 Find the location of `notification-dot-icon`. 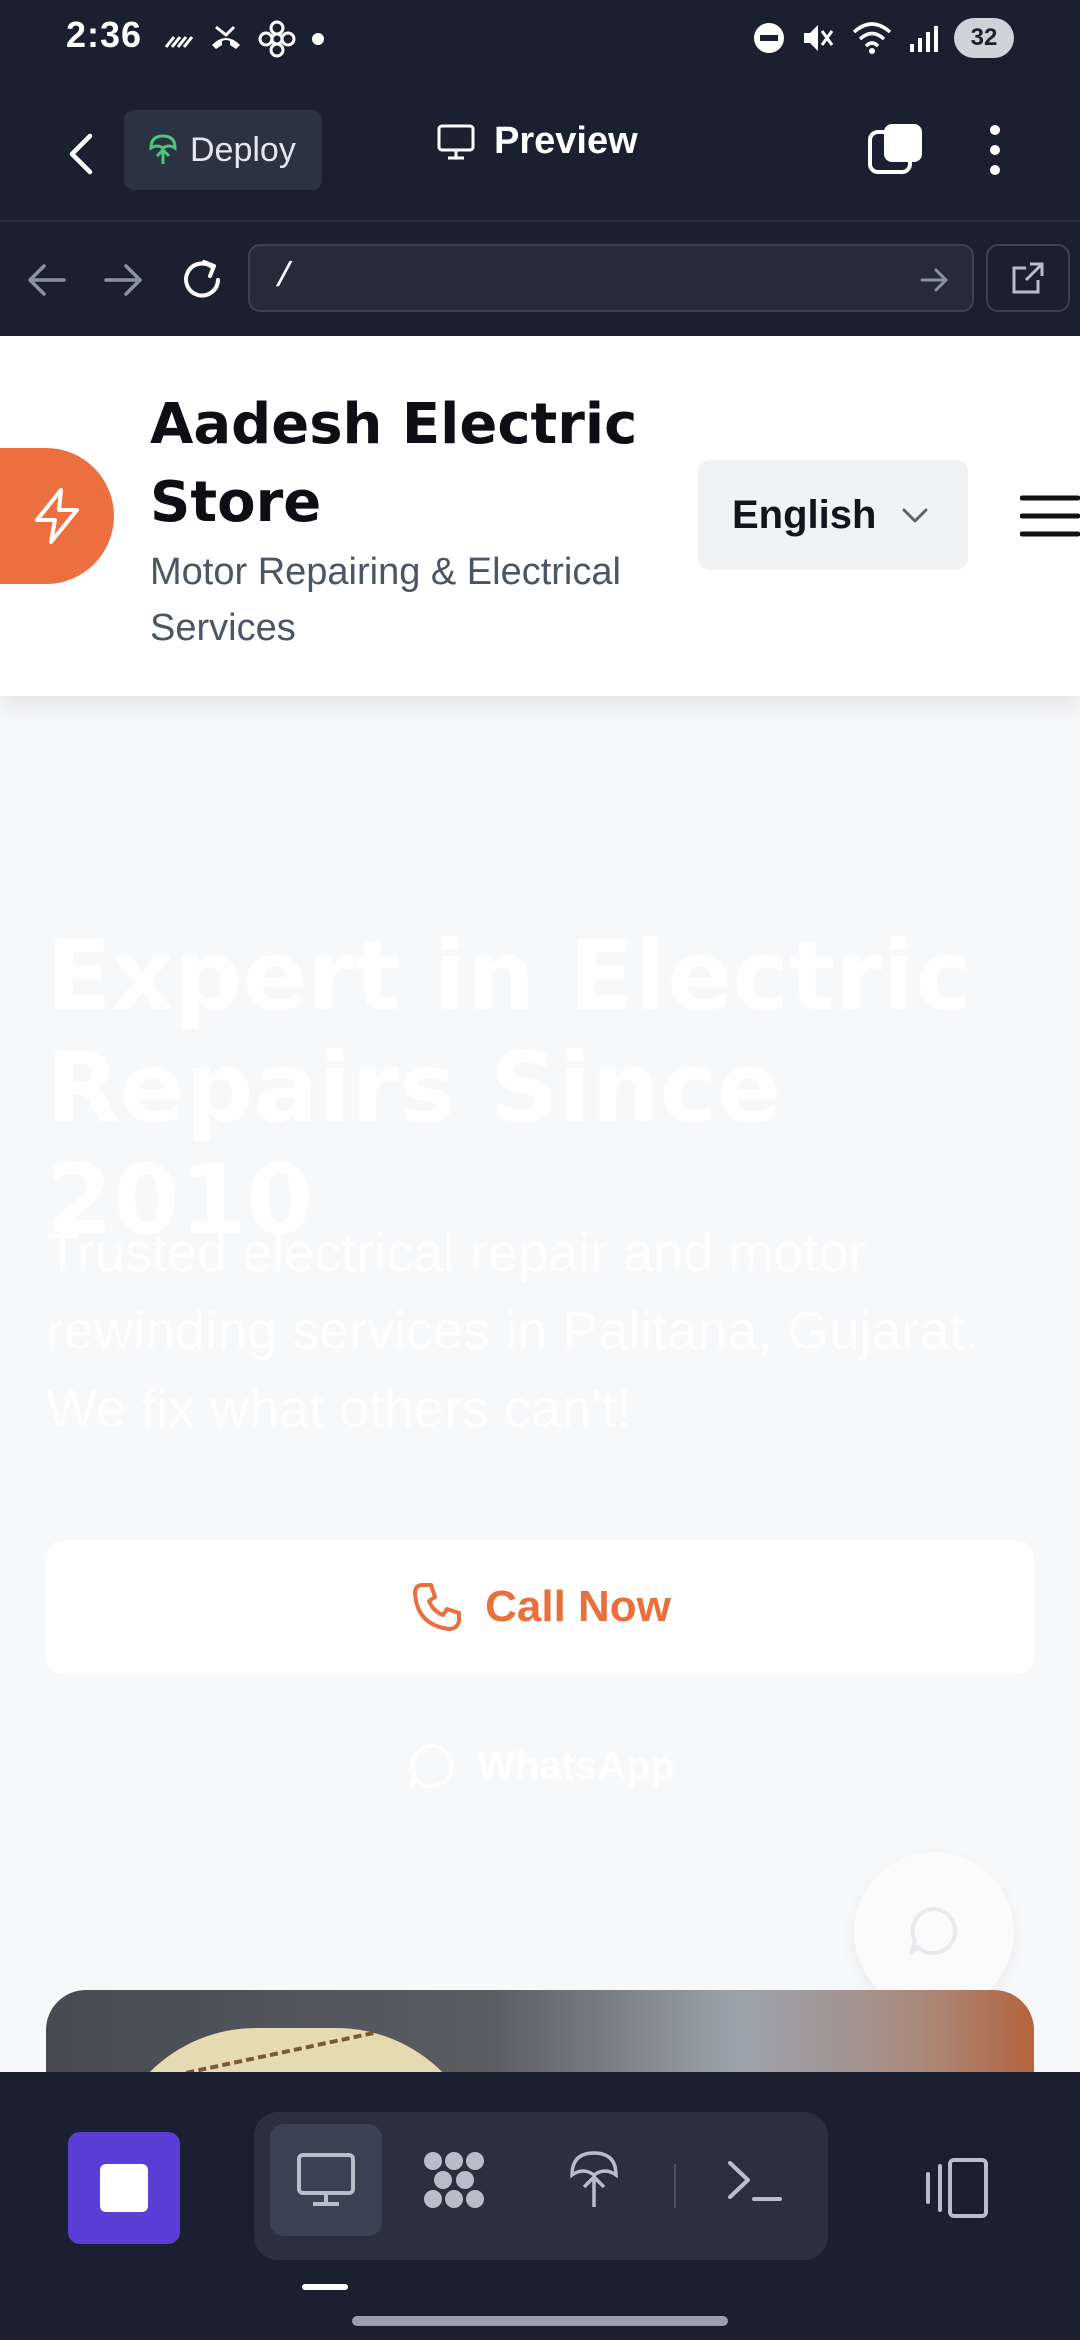

notification-dot-icon is located at coordinates (318, 39).